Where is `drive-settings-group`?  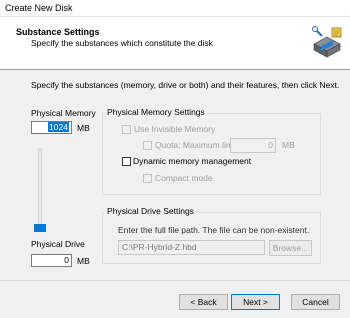 drive-settings-group is located at coordinates (211, 238).